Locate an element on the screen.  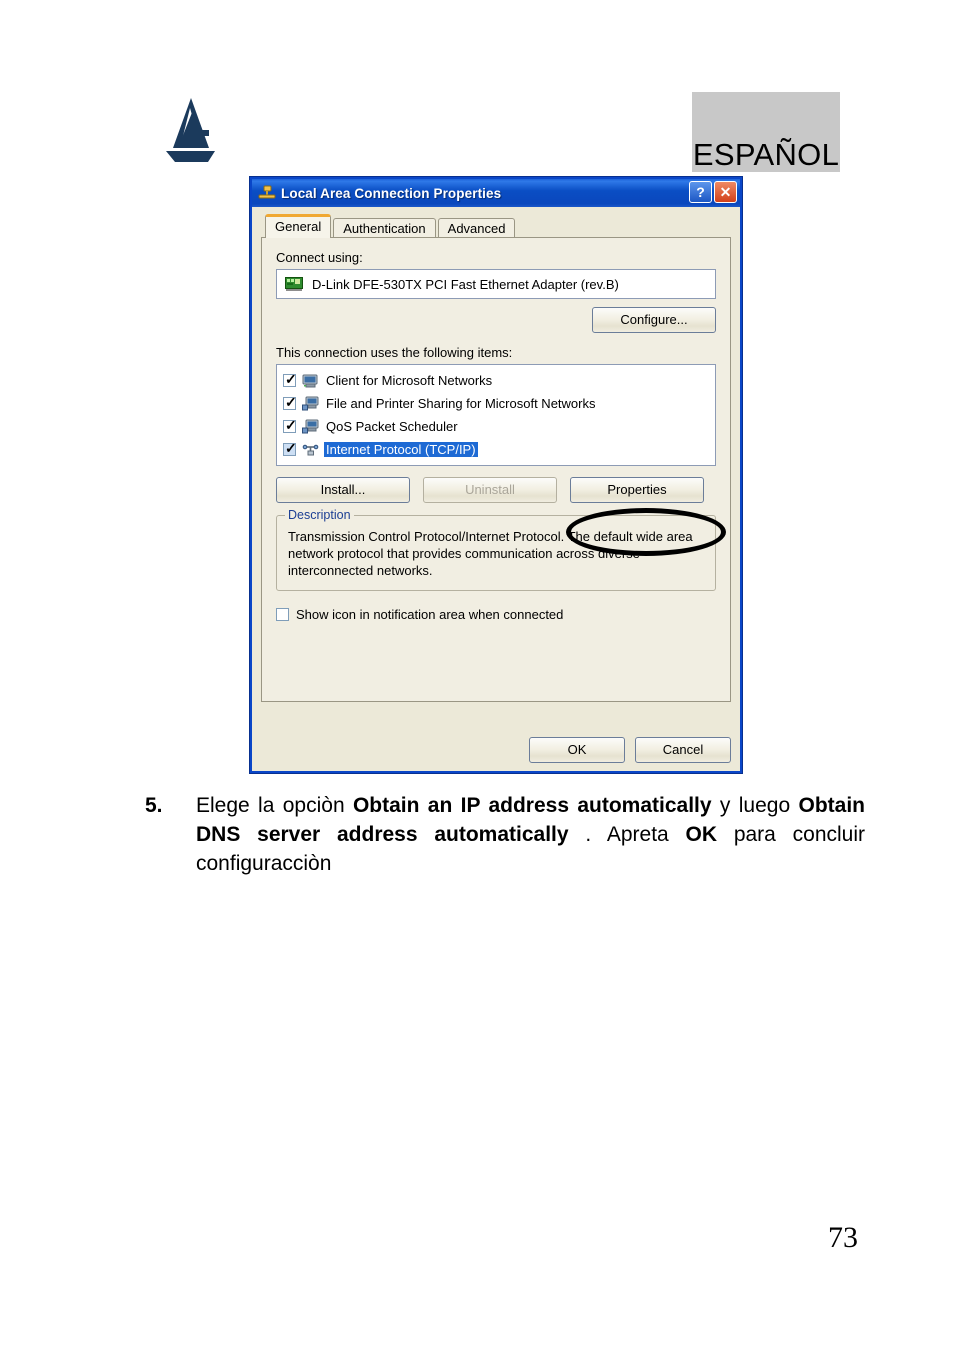
step-text-part3: . Apreta is located at coordinates (627, 834).